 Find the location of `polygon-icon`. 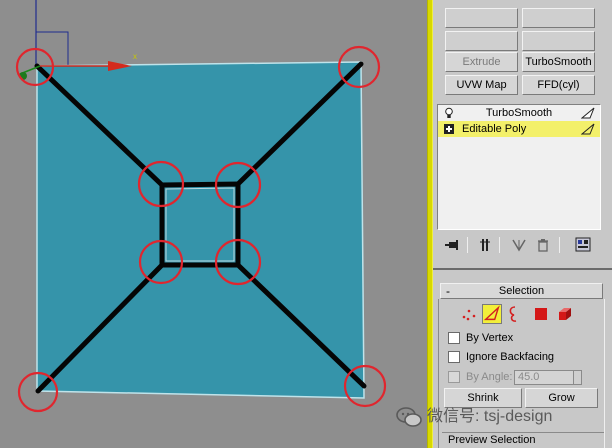

polygon-icon is located at coordinates (541, 314).